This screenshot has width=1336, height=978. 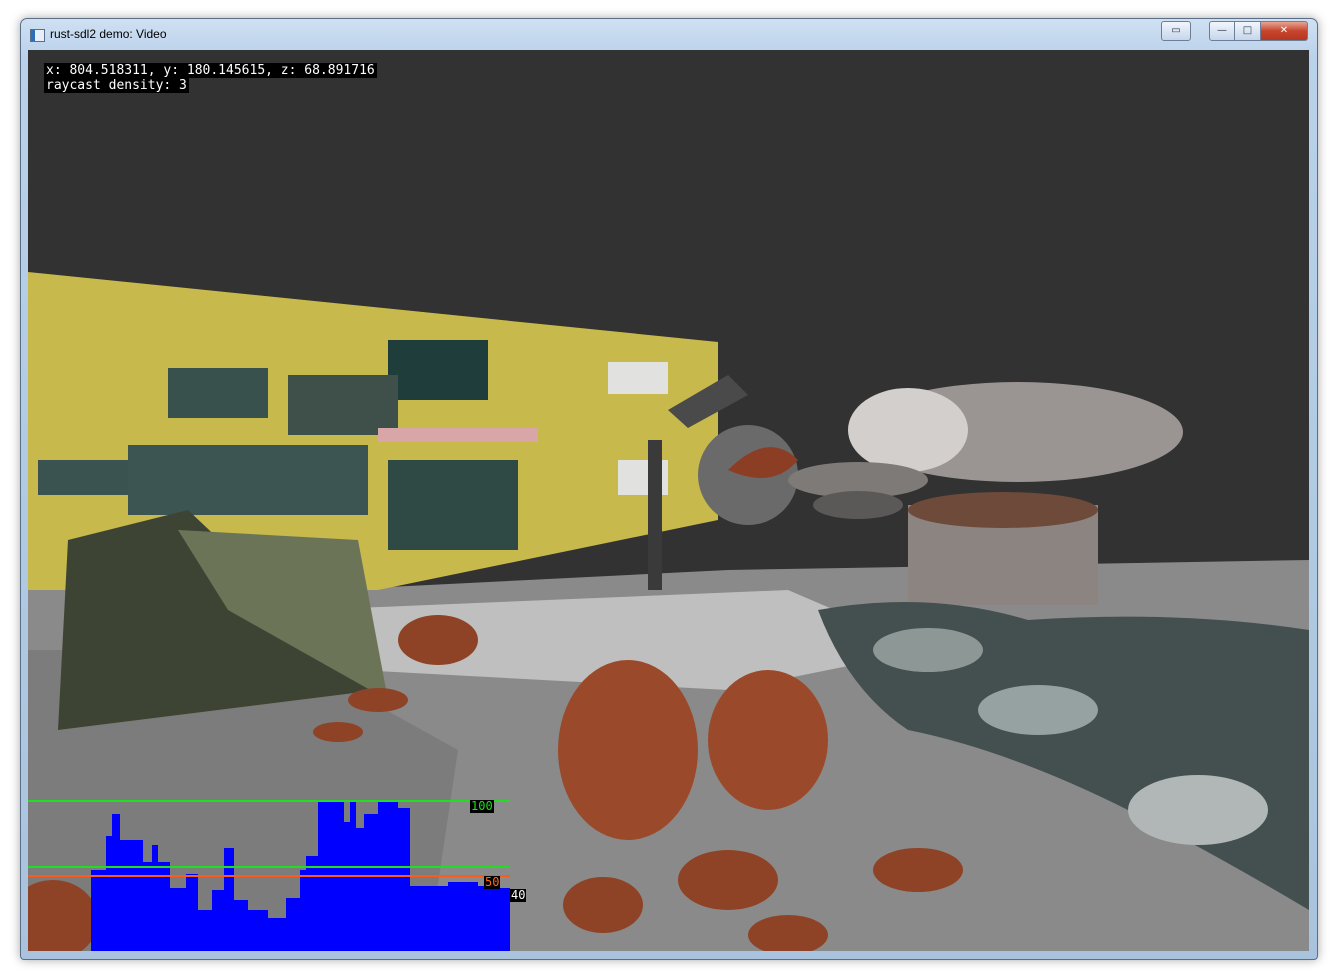 What do you see at coordinates (482, 806) in the screenshot?
I see `graph-label-100: 100` at bounding box center [482, 806].